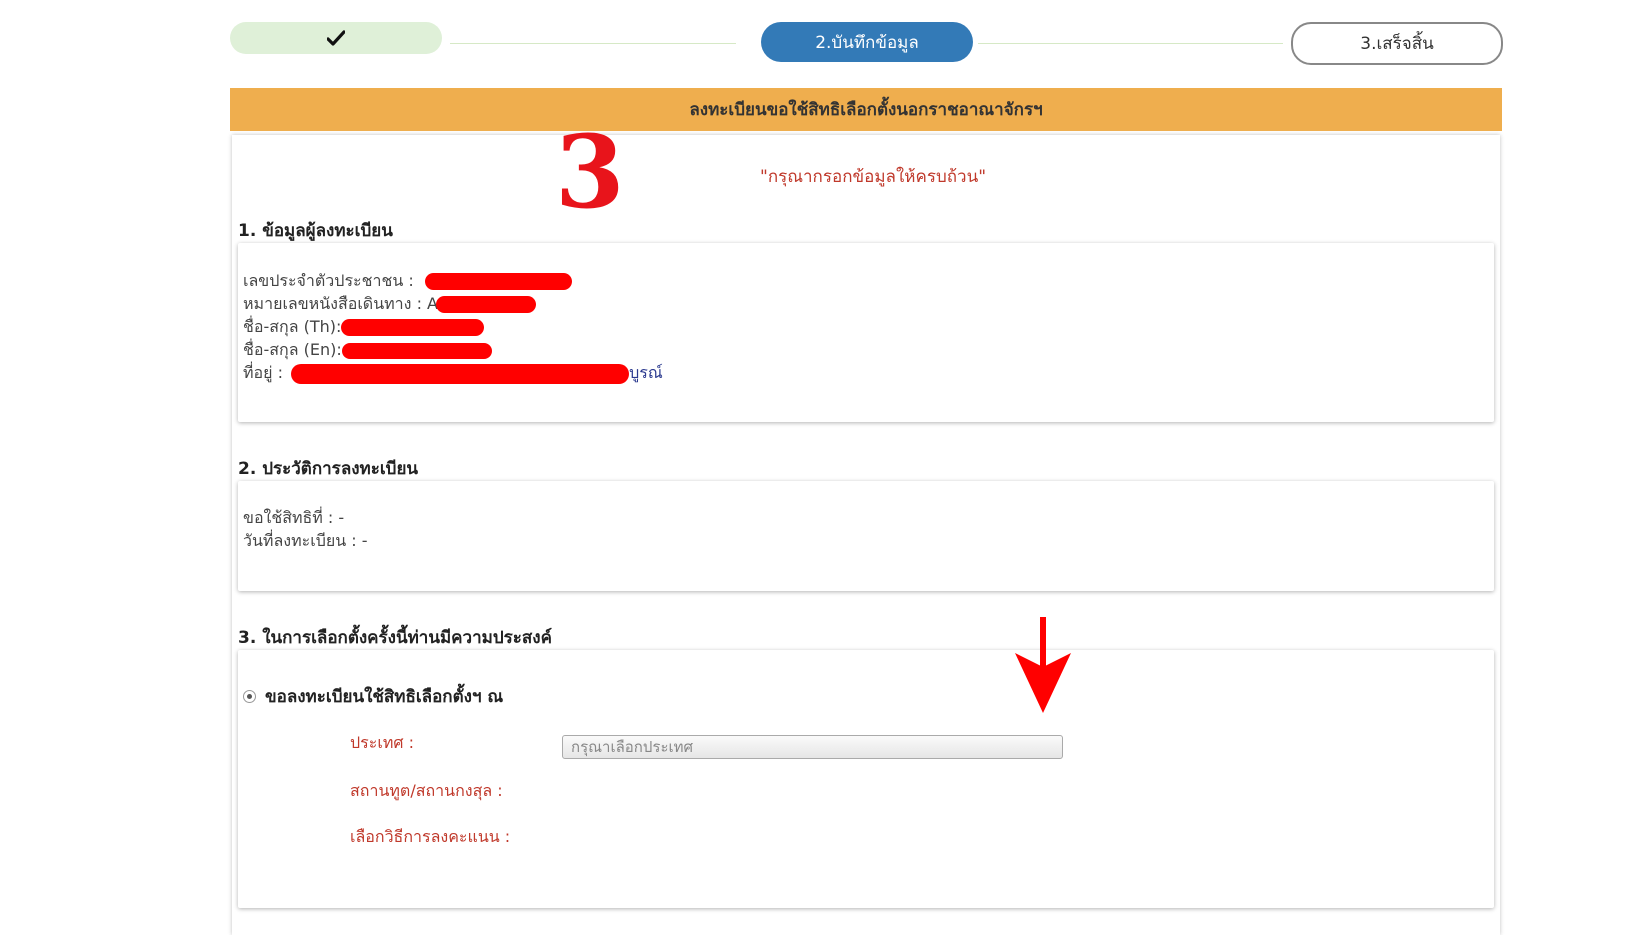  What do you see at coordinates (413, 327) in the screenshot?
I see `redacted-name-th` at bounding box center [413, 327].